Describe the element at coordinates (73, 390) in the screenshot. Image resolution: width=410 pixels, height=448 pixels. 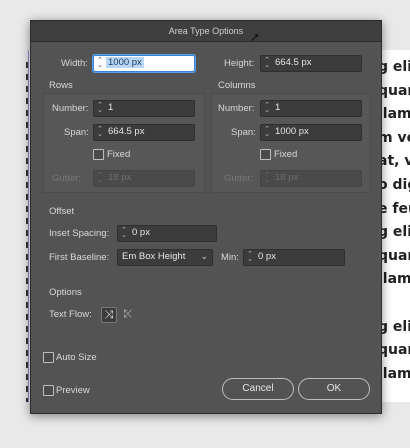
I see `preview-label: Preview` at that location.